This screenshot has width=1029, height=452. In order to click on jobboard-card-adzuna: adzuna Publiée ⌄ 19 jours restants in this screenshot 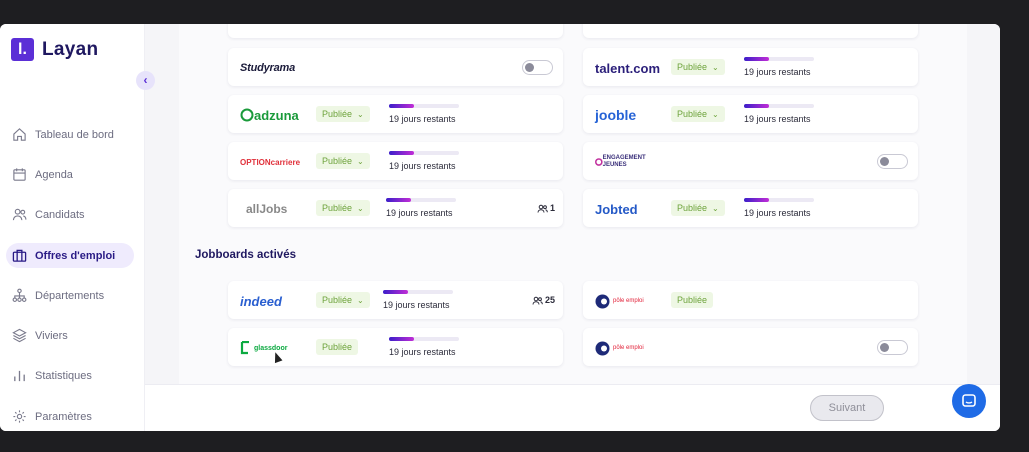, I will do `click(395, 114)`.